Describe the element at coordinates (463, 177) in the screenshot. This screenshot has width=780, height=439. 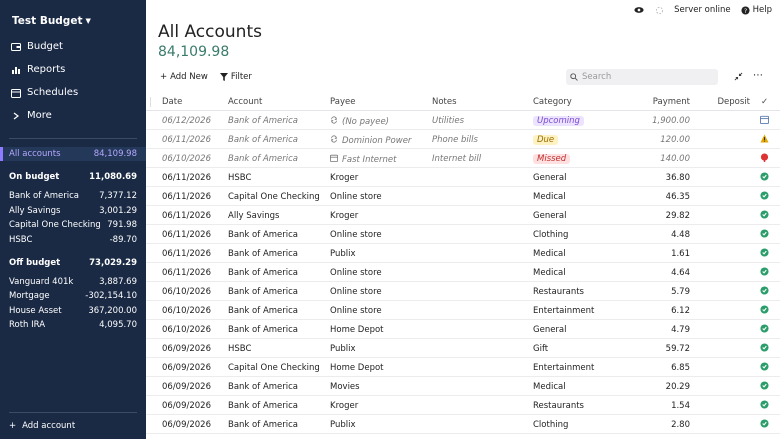
I see `table-row: 06/11/2026 HSBC Kroger General 36.80` at that location.